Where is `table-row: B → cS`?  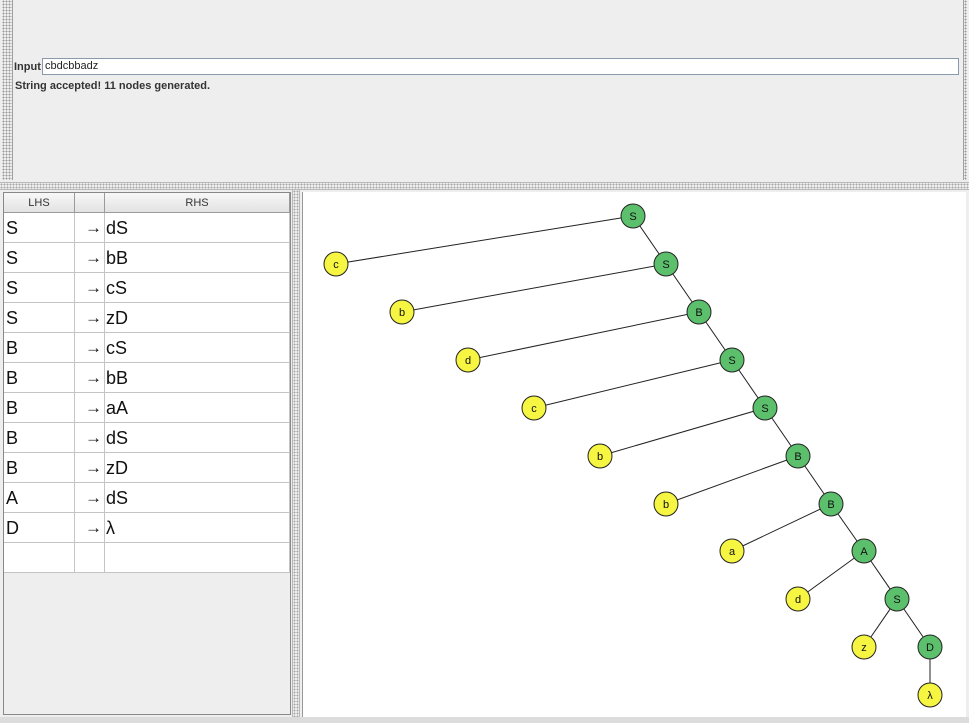
table-row: B → cS is located at coordinates (147, 348).